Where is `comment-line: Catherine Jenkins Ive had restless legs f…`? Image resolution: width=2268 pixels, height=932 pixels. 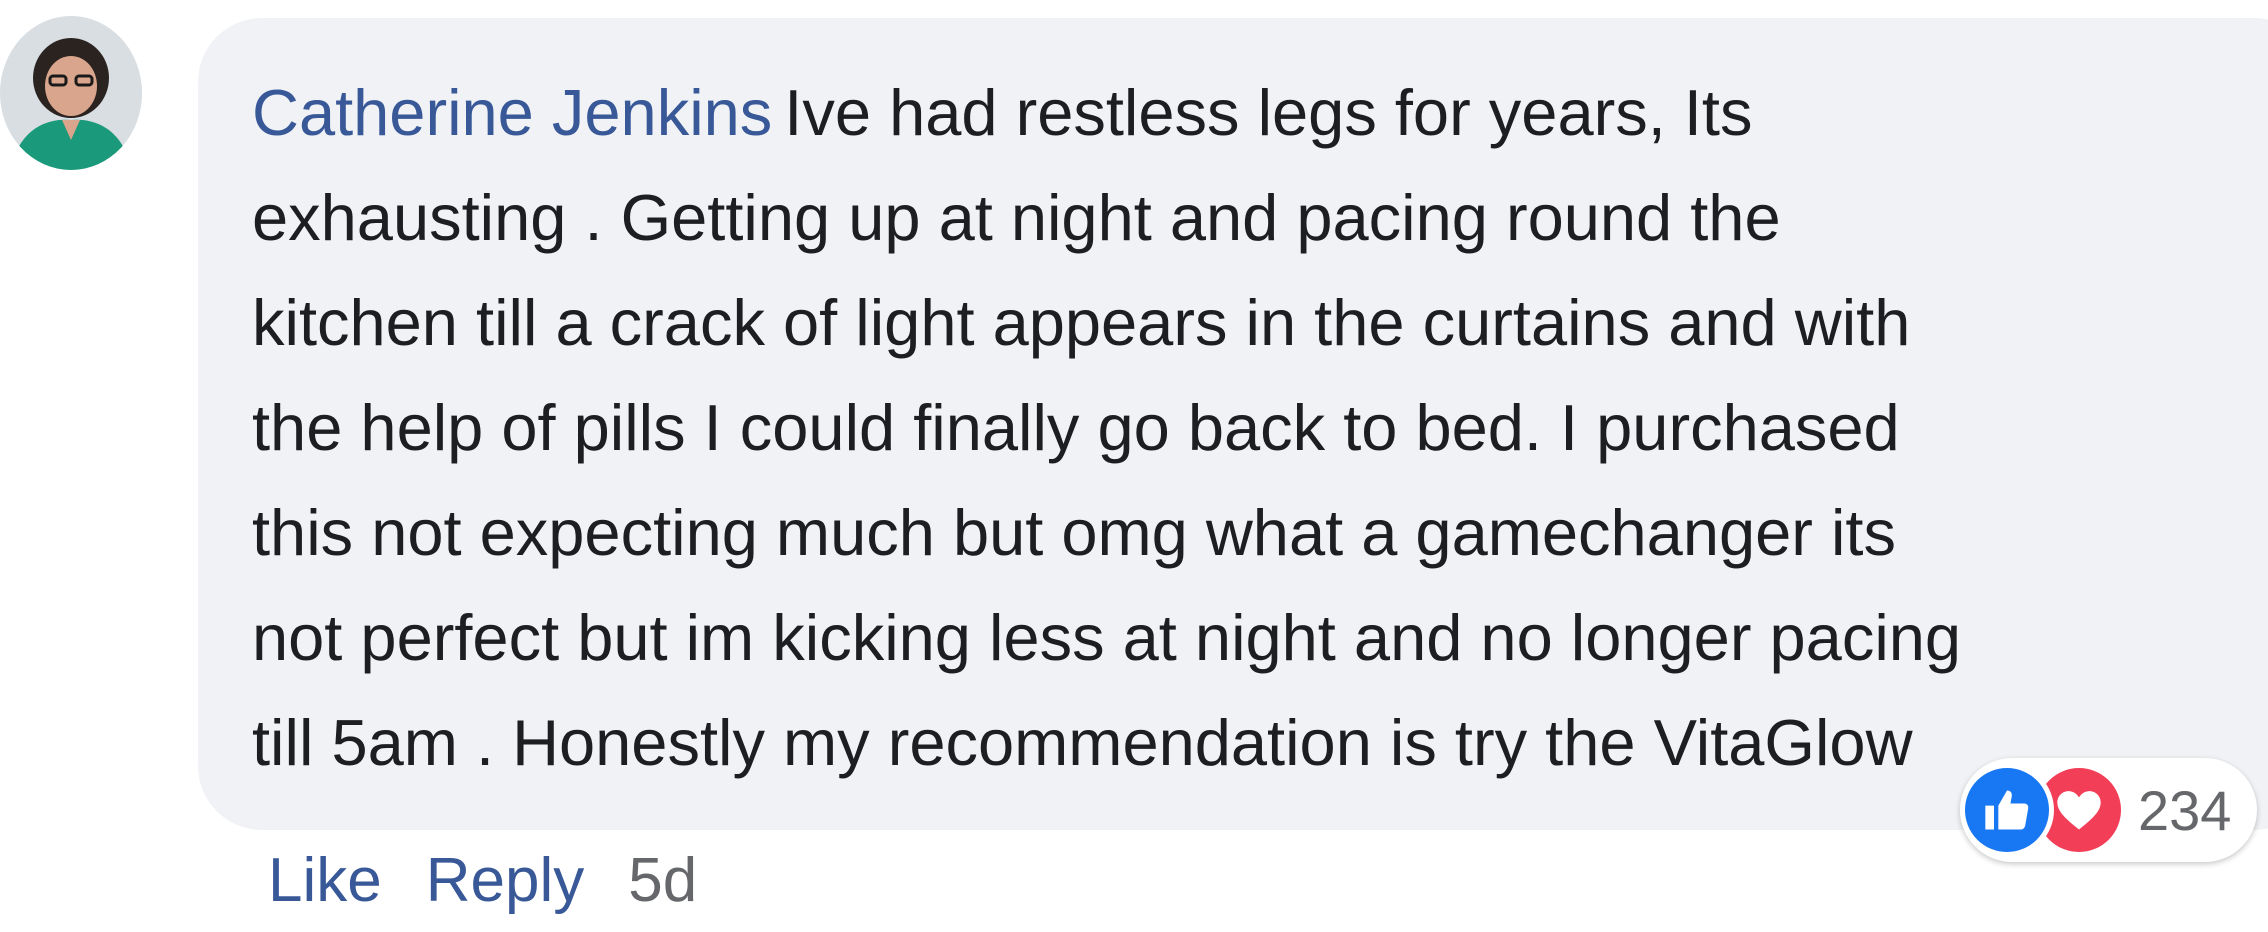
comment-line: Catherine Jenkins Ive had restless legs f… is located at coordinates (1247, 112).